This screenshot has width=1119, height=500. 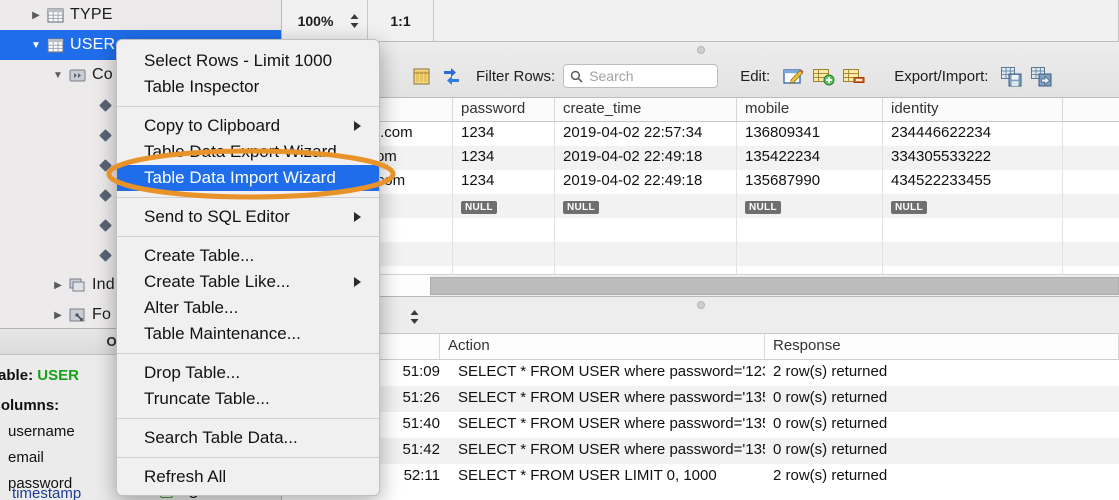 What do you see at coordinates (810, 182) in the screenshot?
I see `result-grid-cell: 135687990` at bounding box center [810, 182].